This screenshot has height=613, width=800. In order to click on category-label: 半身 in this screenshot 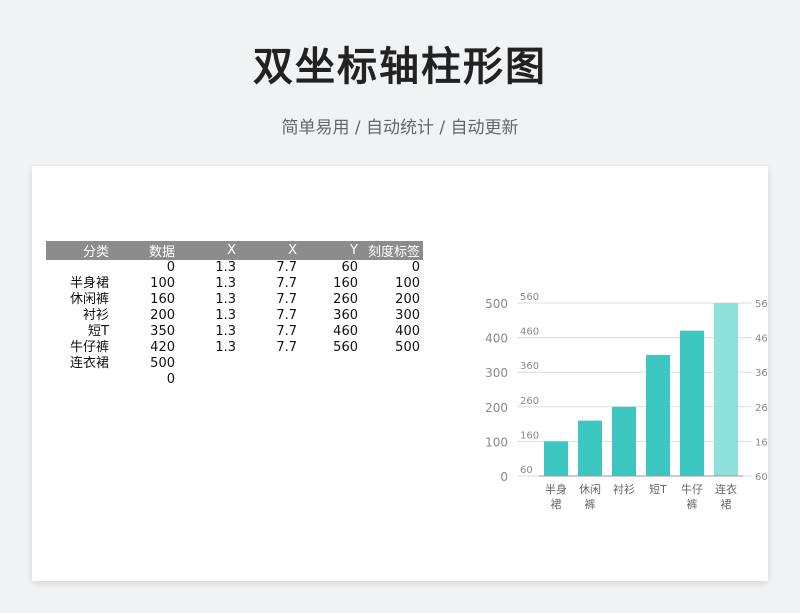, I will do `click(556, 489)`.